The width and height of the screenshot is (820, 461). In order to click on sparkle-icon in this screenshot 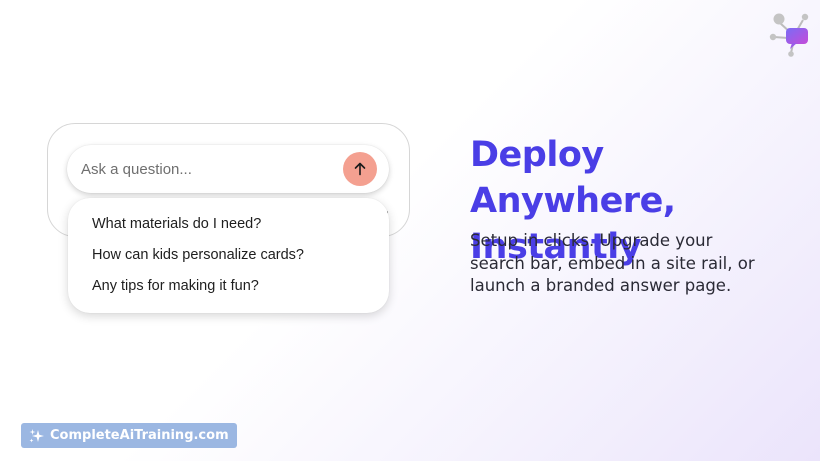, I will do `click(36, 435)`.